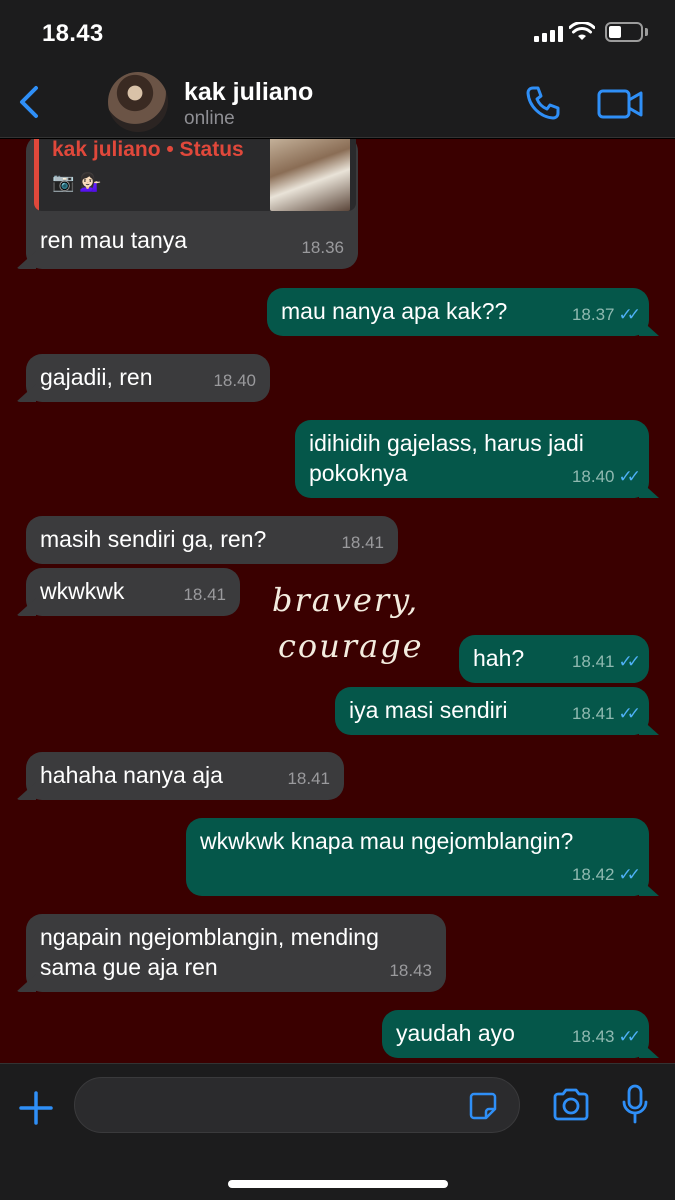 The width and height of the screenshot is (675, 1200). I want to click on message-text: hahaha nanya aja, so click(131, 775).